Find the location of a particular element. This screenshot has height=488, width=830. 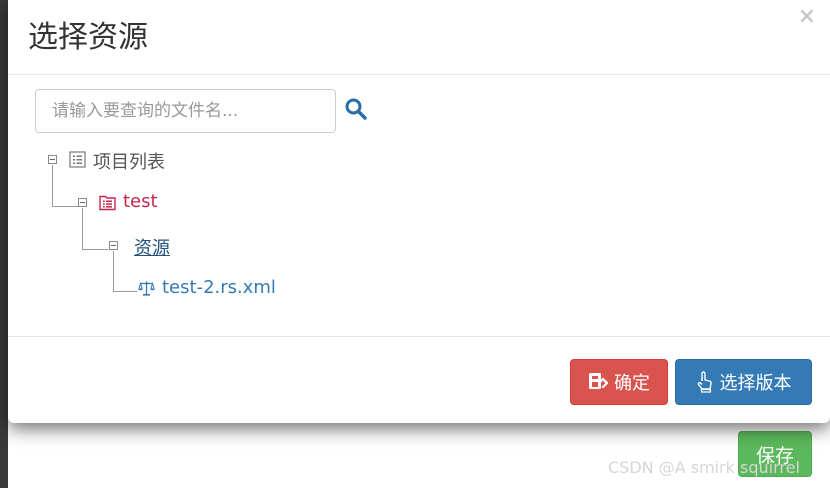

confirm-button: 确定 is located at coordinates (619, 382).